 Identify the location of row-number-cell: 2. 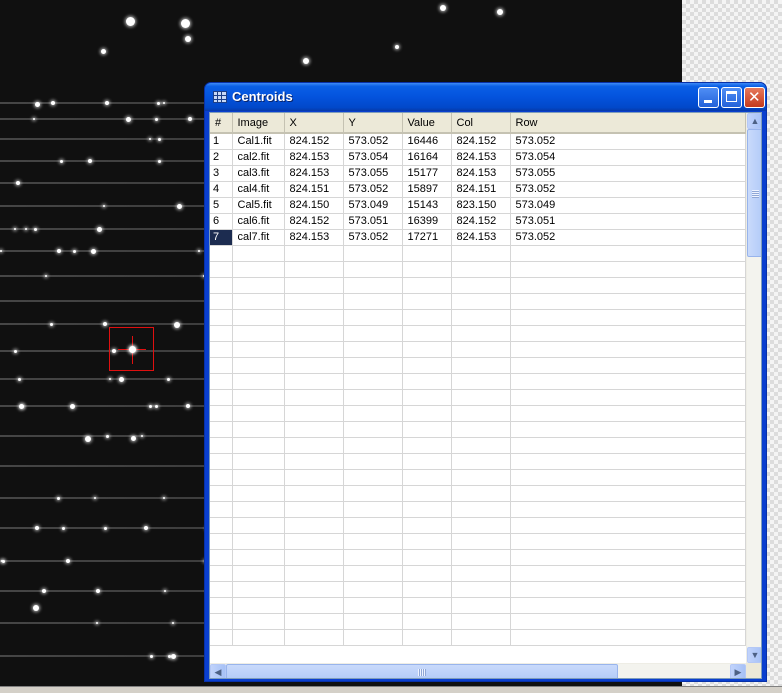
(221, 157).